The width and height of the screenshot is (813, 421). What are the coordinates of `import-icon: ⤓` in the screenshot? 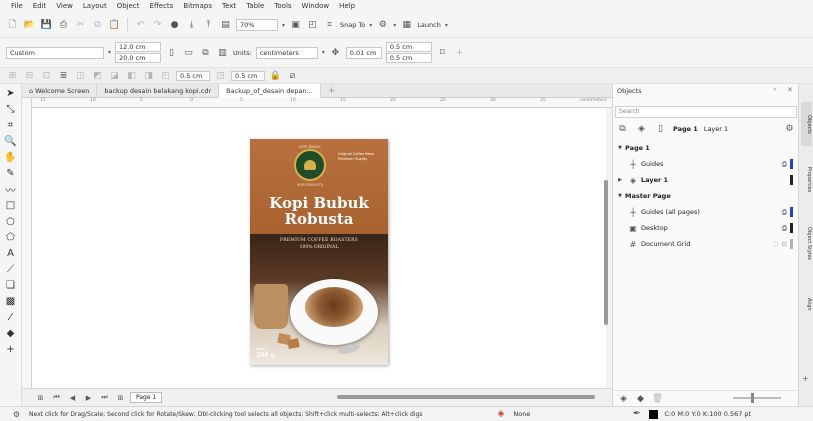 It's located at (191, 25).